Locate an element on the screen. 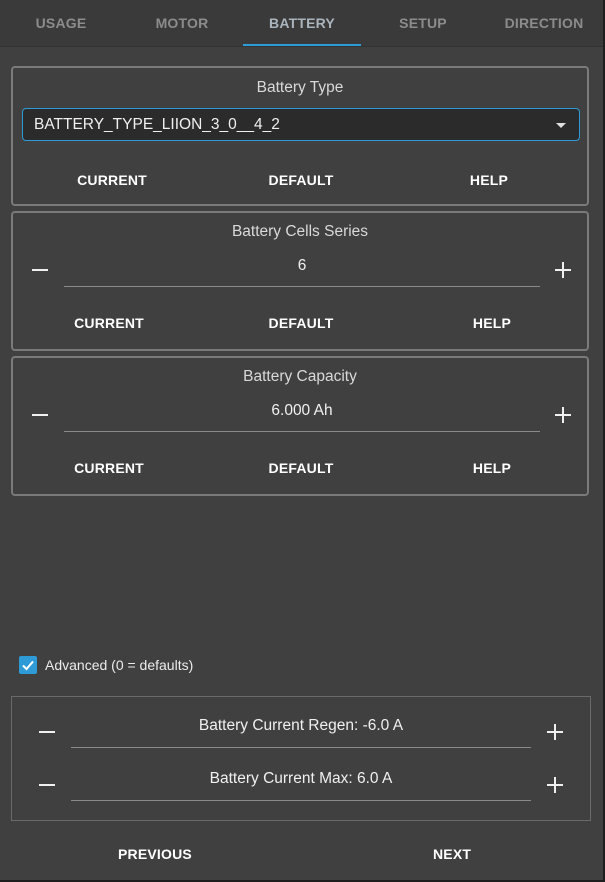 The image size is (605, 882). tab-motor: MOTOR is located at coordinates (182, 23).